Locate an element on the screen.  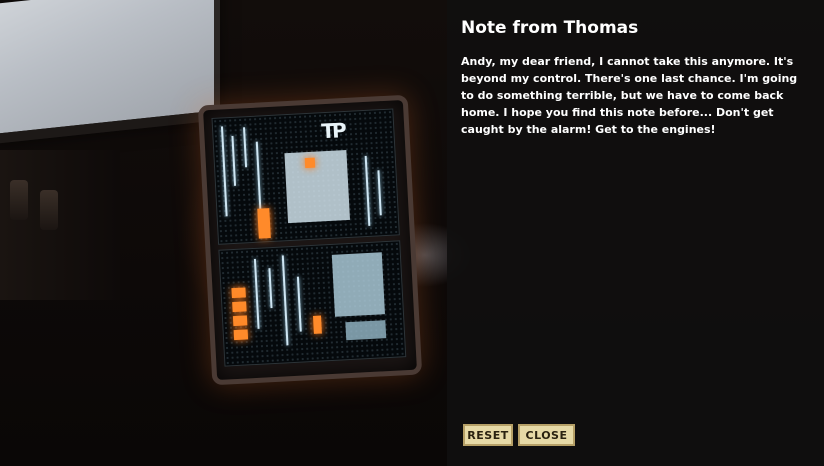
panel-screen-top: TP is located at coordinates (305, 176).